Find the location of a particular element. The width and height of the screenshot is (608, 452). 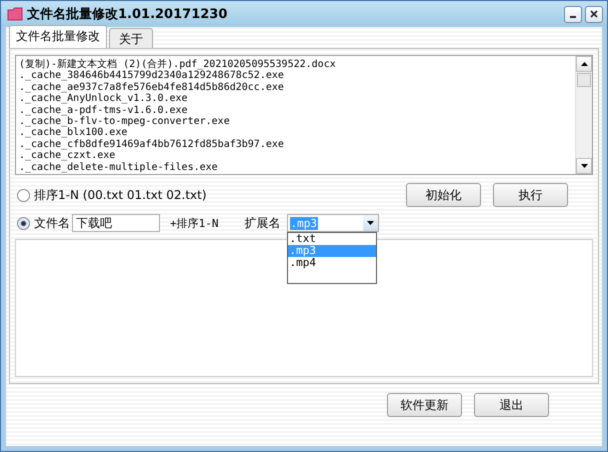

extension-label: 扩展名 is located at coordinates (262, 223).